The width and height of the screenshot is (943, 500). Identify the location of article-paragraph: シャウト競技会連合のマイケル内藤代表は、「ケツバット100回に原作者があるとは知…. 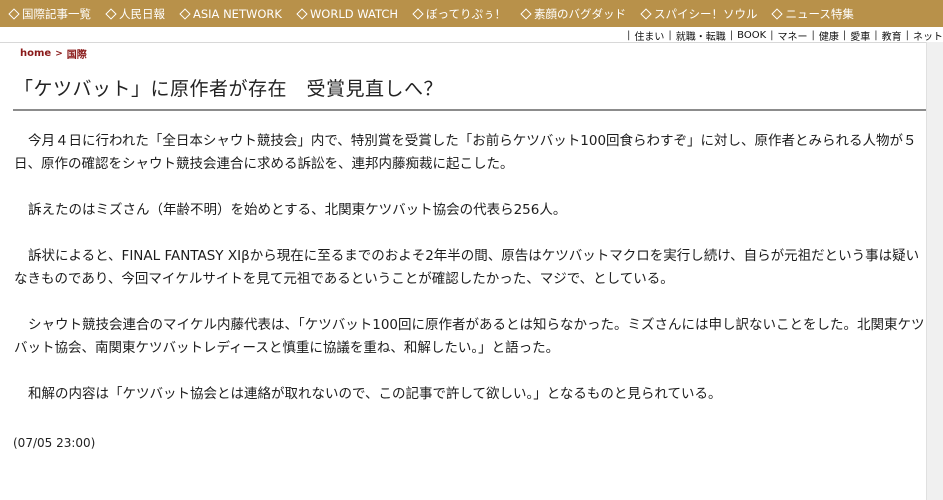
(469, 336).